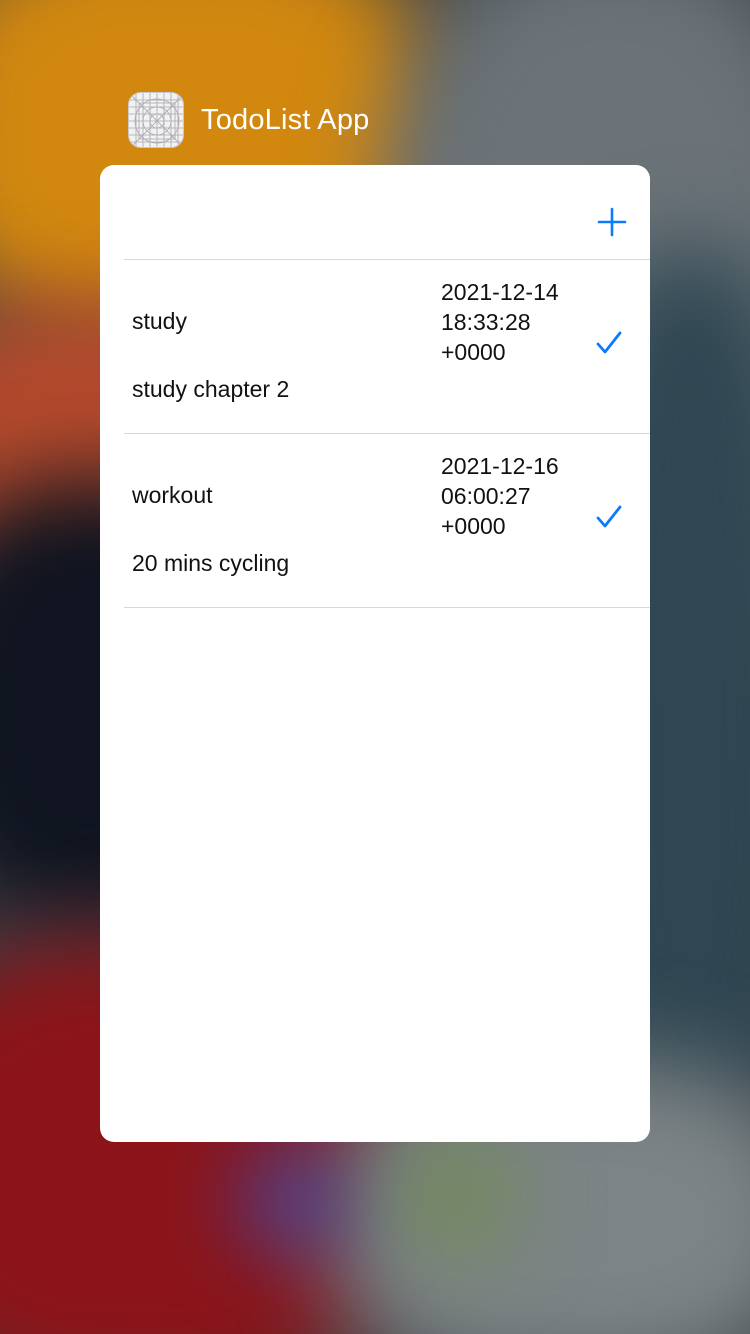 The height and width of the screenshot is (1334, 750). I want to click on plus-icon, so click(612, 222).